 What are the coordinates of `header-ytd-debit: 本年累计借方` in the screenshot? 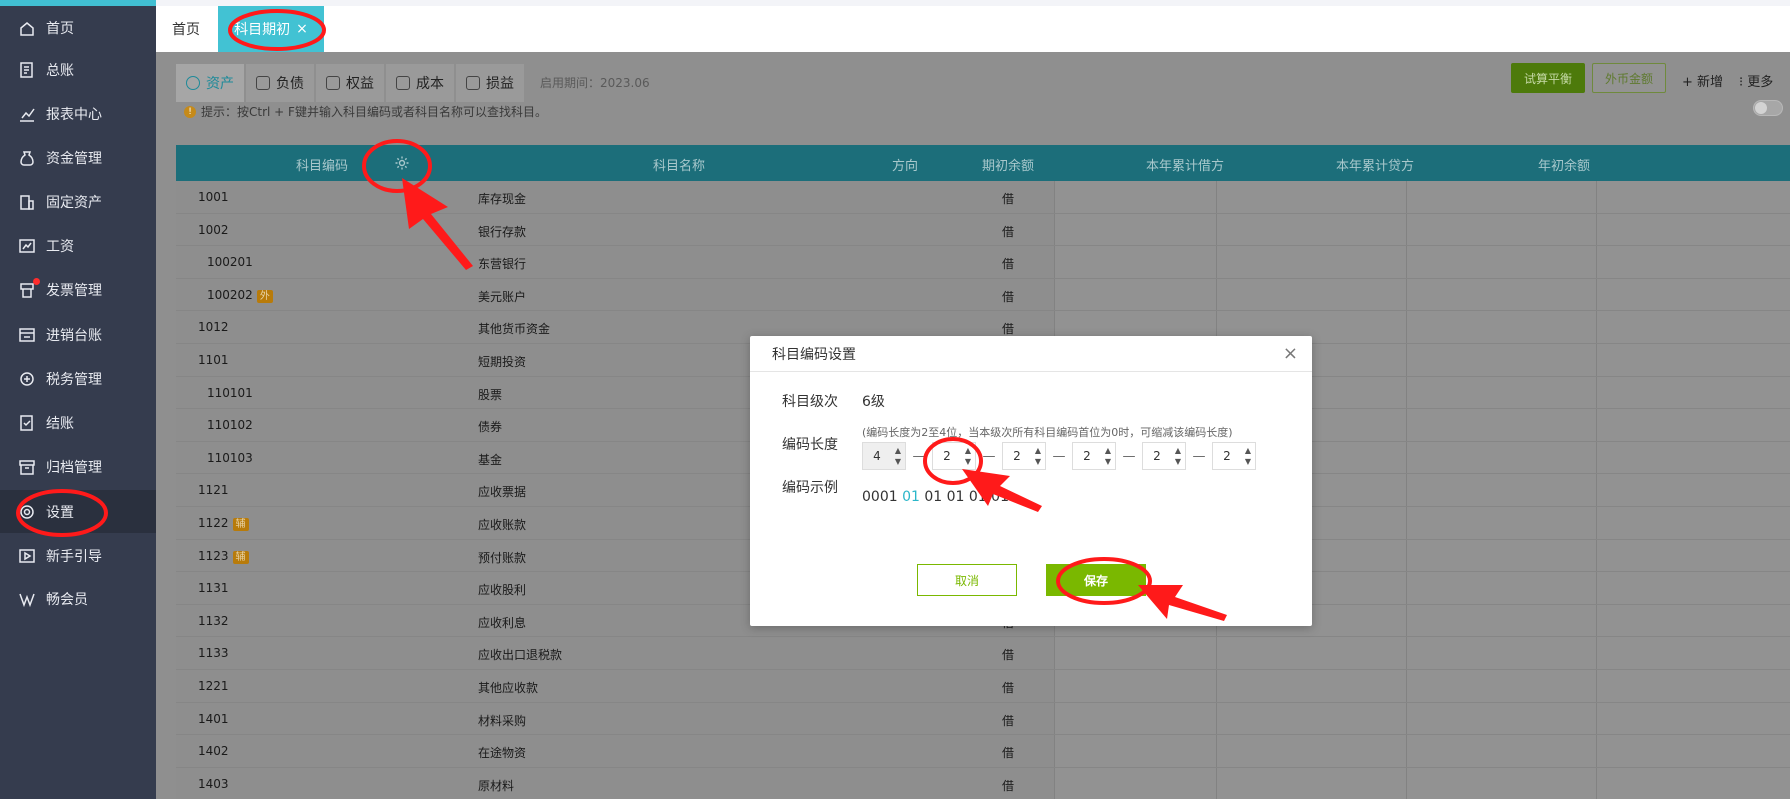 It's located at (1185, 166).